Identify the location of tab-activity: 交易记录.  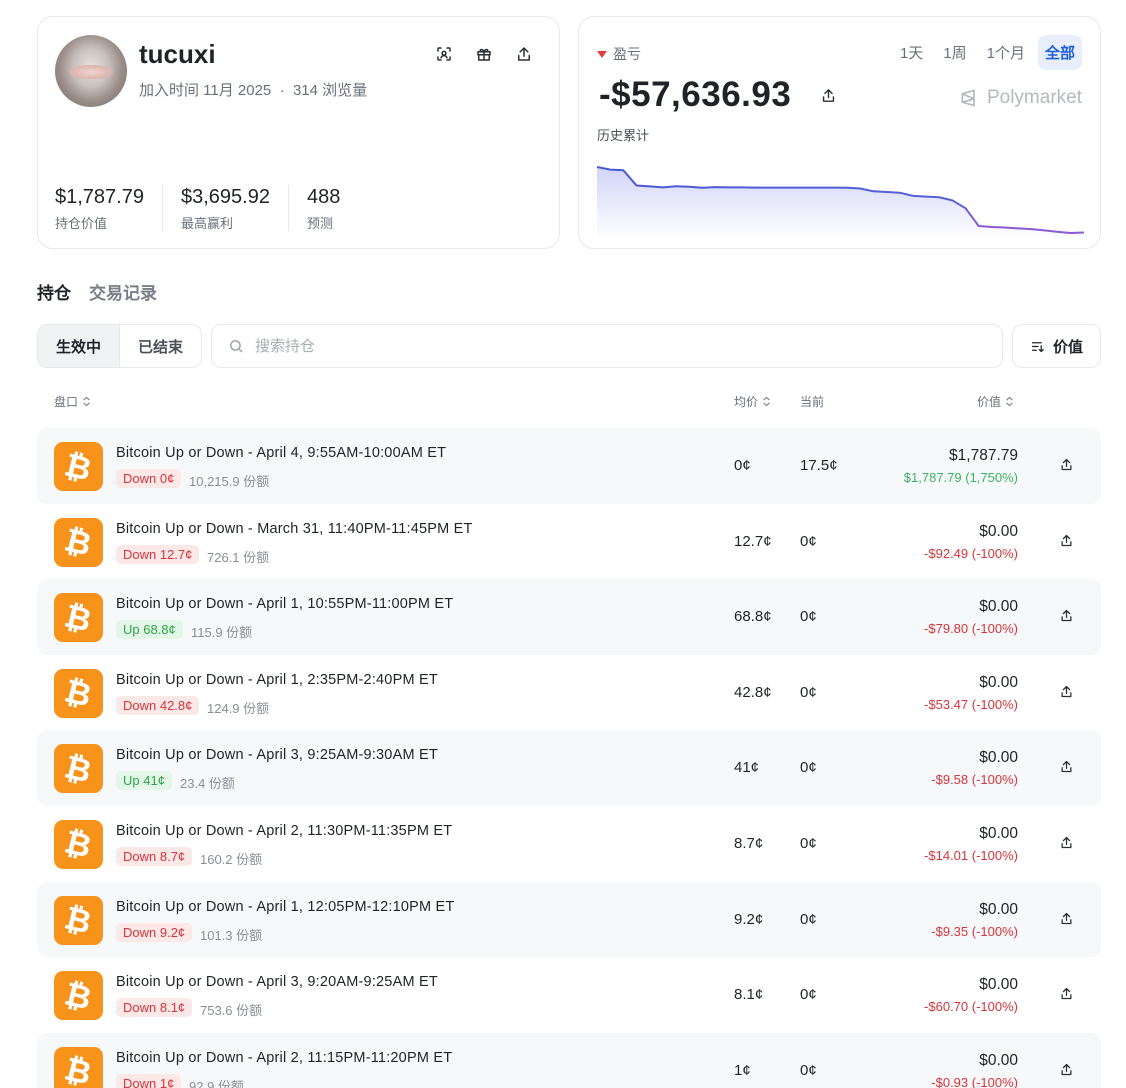
(123, 291).